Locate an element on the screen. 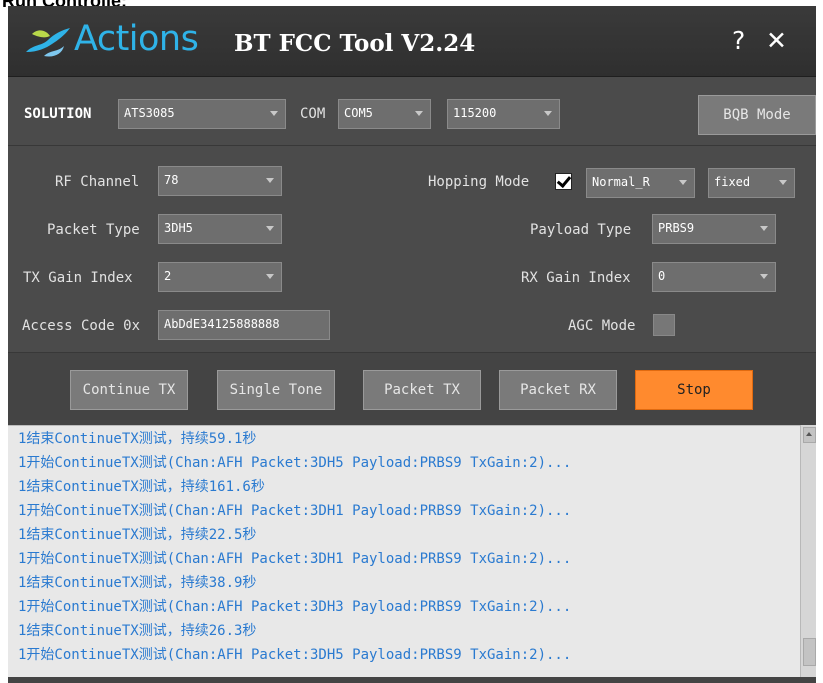 The height and width of the screenshot is (683, 823). hopping-type-select: Normal_R is located at coordinates (640, 183).